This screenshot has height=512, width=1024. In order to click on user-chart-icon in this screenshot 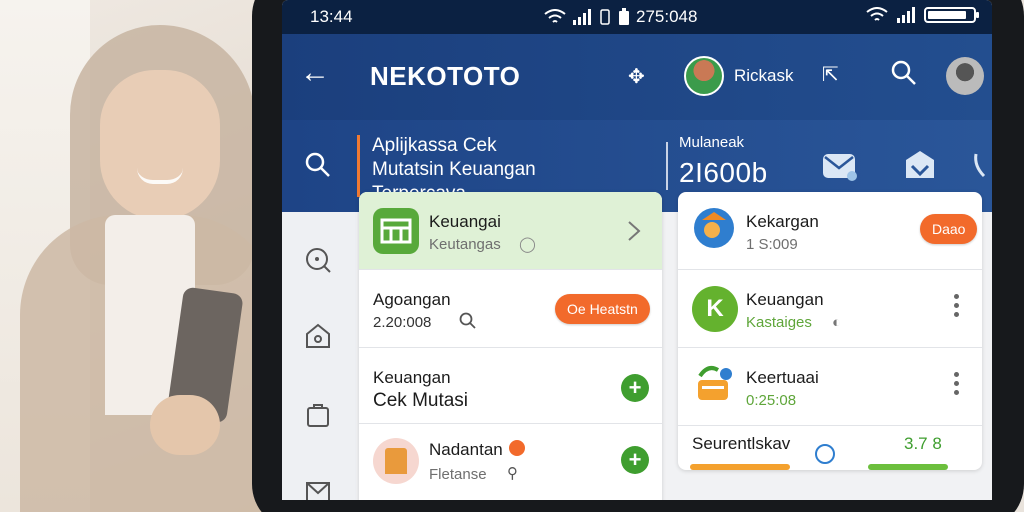, I will do `click(714, 228)`.